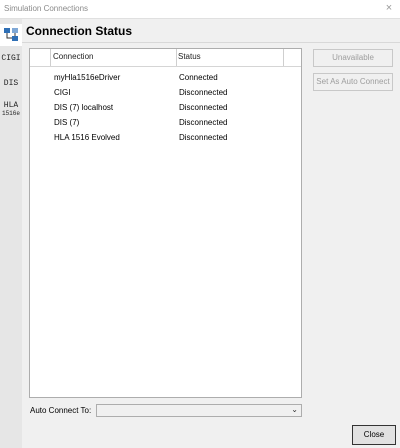 This screenshot has height=448, width=400. What do you see at coordinates (67, 122) in the screenshot?
I see `connection-name: DIS (7)` at bounding box center [67, 122].